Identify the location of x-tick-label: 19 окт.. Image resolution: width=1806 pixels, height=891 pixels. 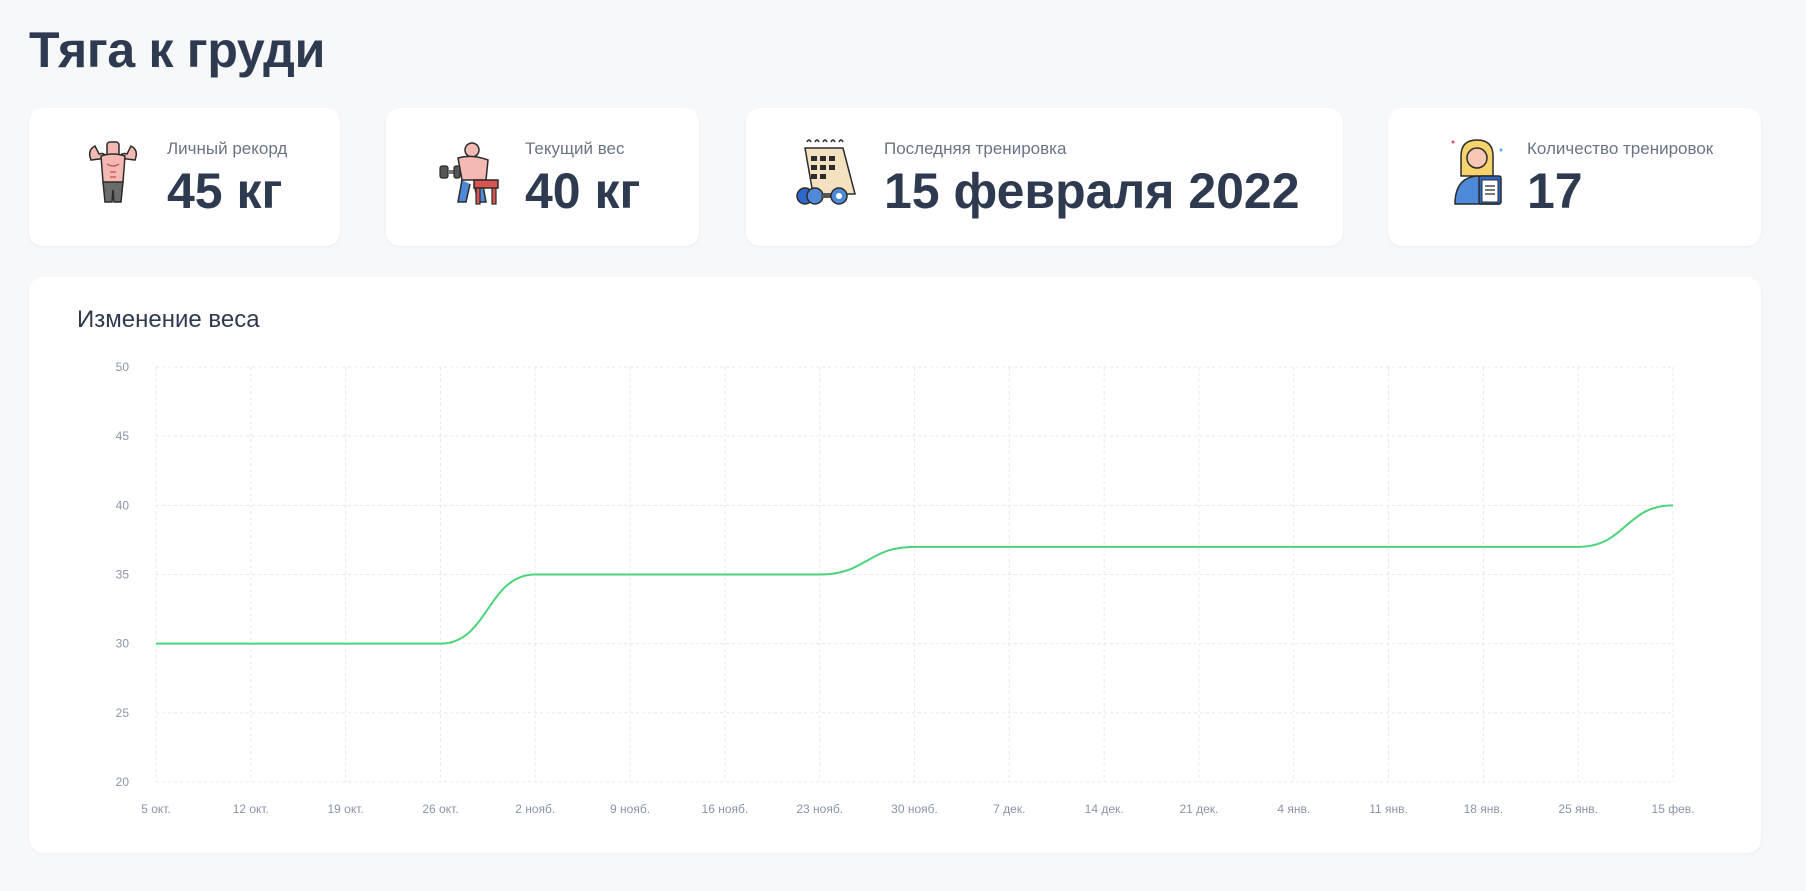
(346, 809).